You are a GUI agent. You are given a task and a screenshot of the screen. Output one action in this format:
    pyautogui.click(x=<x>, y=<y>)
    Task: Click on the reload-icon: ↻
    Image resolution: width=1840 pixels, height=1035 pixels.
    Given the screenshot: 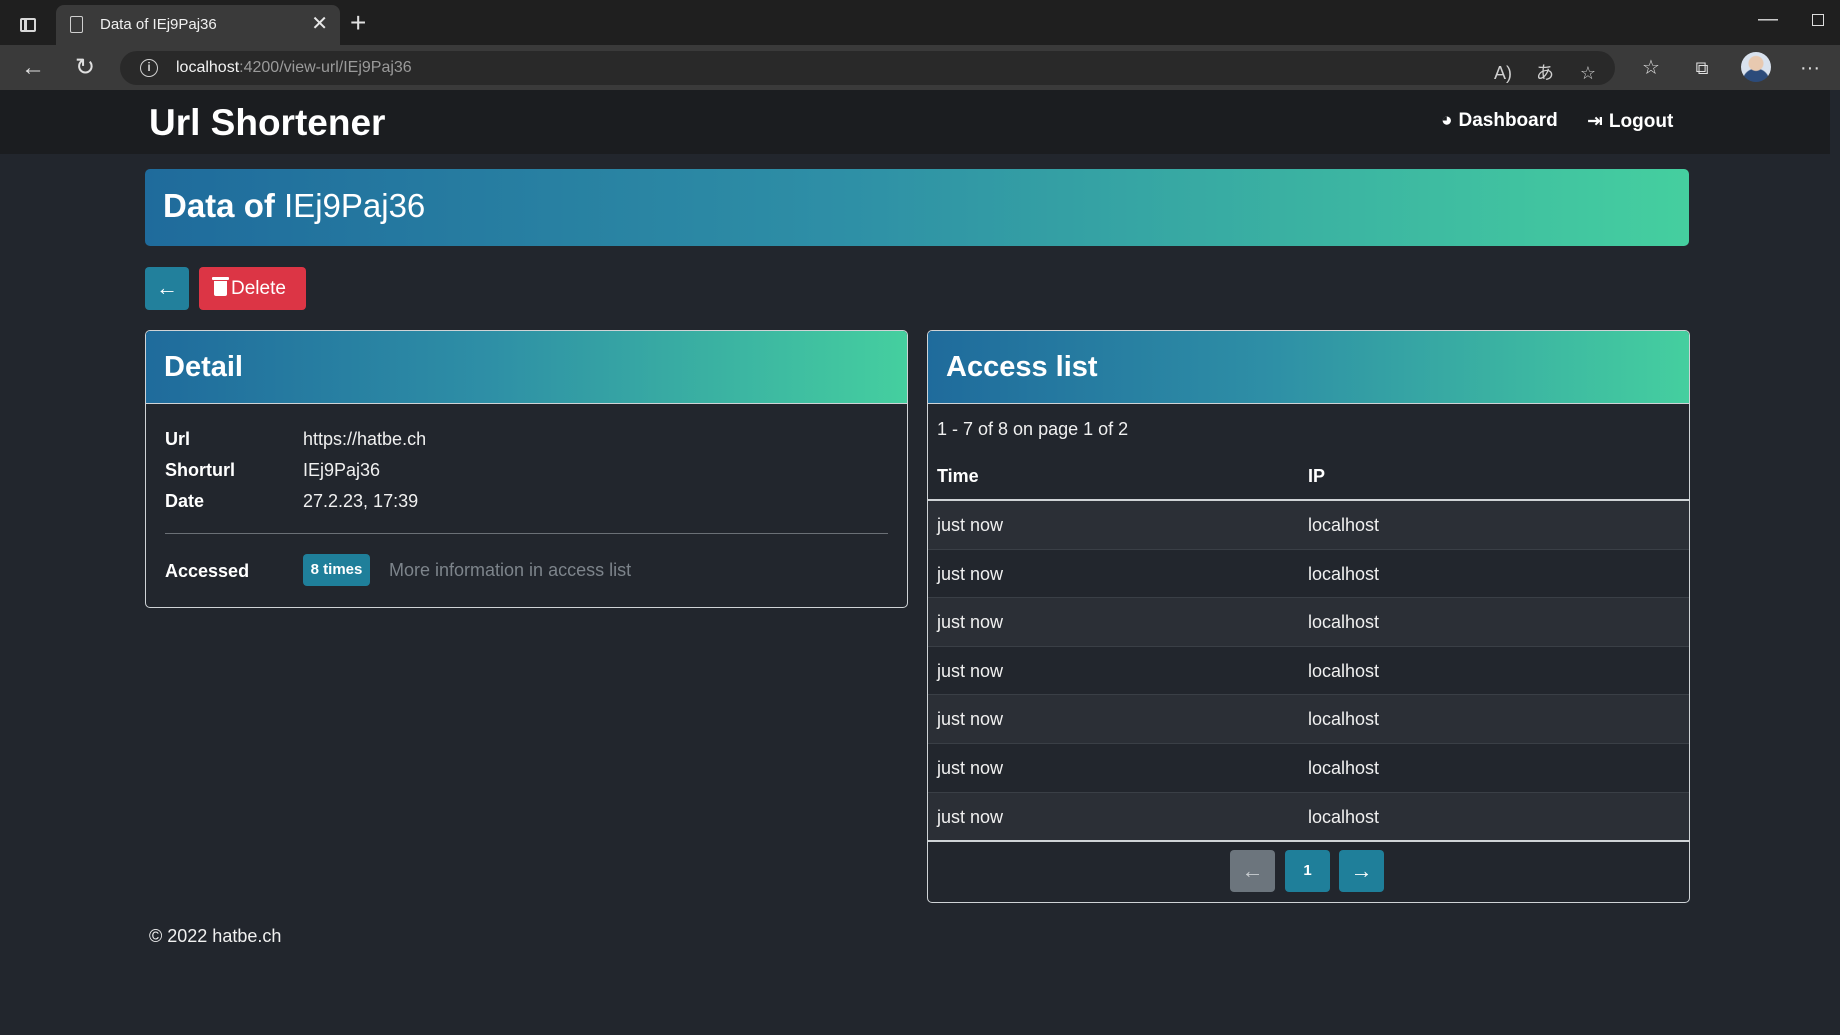 What is the action you would take?
    pyautogui.click(x=85, y=68)
    